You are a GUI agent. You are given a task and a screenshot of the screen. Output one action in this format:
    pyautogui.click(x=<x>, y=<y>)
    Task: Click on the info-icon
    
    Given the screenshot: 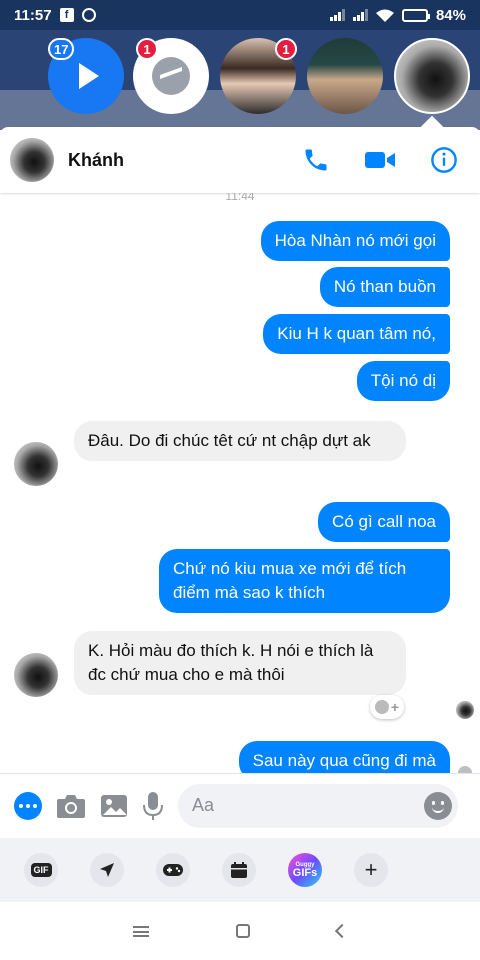 What is the action you would take?
    pyautogui.click(x=444, y=160)
    